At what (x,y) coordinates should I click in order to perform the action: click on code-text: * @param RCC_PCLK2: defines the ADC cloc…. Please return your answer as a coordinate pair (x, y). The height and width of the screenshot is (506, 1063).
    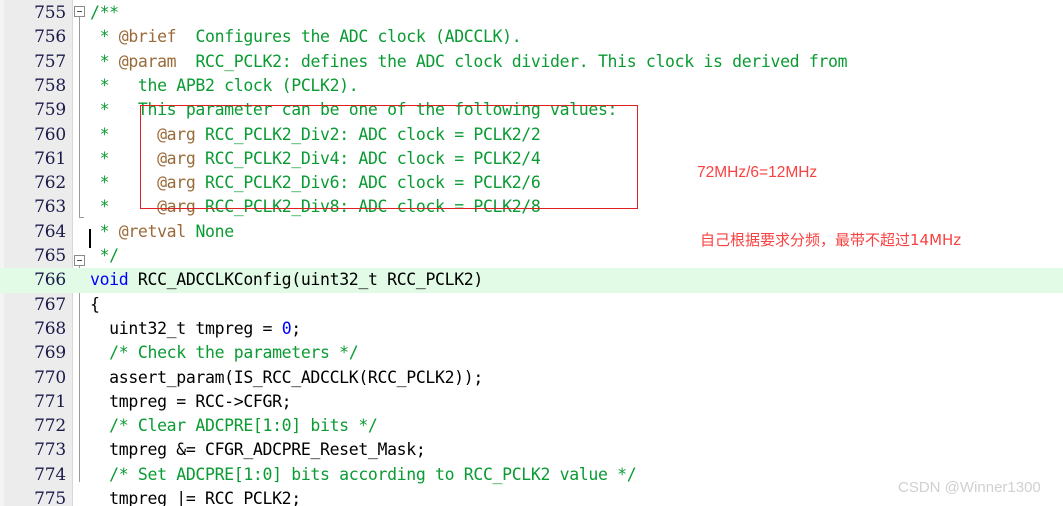
    Looking at the image, I should click on (469, 62).